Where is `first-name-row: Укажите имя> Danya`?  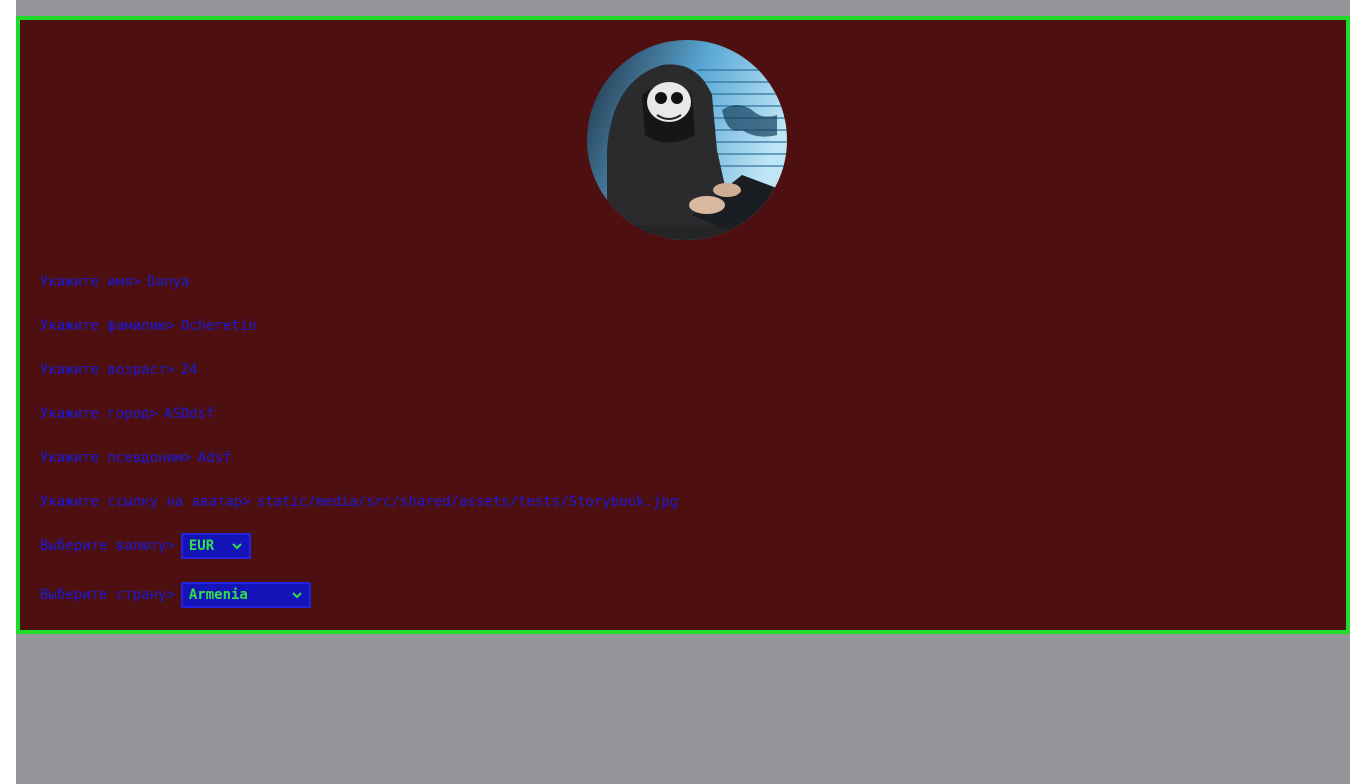
first-name-row: Укажите имя> Danya is located at coordinates (114, 282).